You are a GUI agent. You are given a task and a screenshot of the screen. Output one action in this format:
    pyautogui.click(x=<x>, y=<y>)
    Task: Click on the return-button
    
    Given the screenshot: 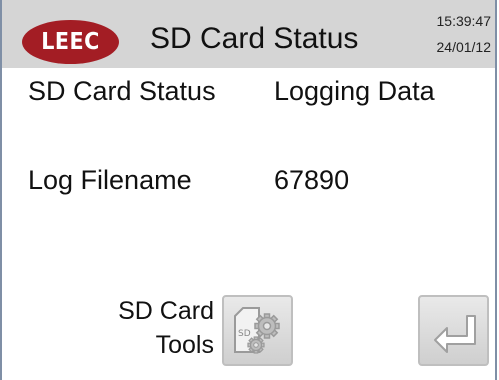 What is the action you would take?
    pyautogui.click(x=453, y=330)
    